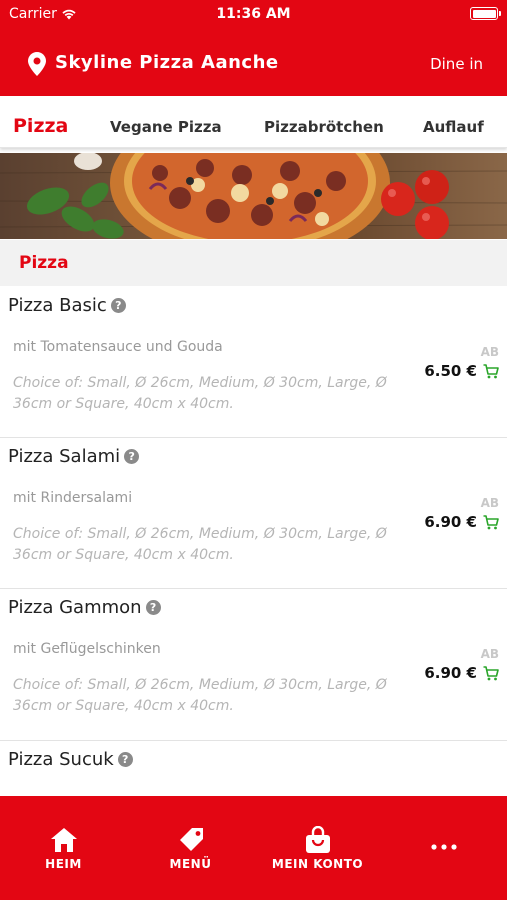  Describe the element at coordinates (87, 649) in the screenshot. I see `item-description: mit Geflügelschinken` at that location.